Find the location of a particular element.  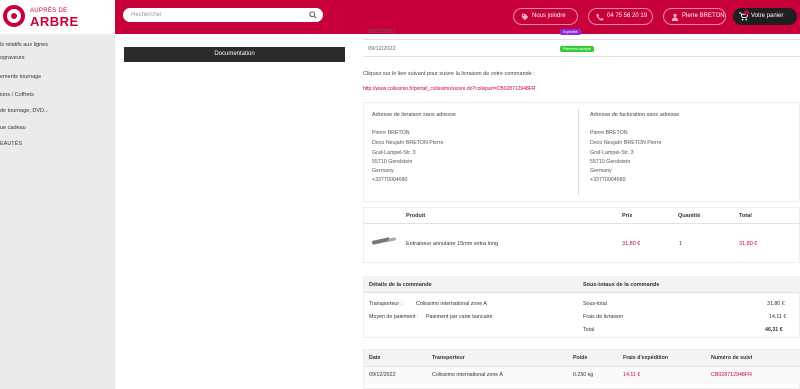

total-value: 46,31 € is located at coordinates (774, 330).